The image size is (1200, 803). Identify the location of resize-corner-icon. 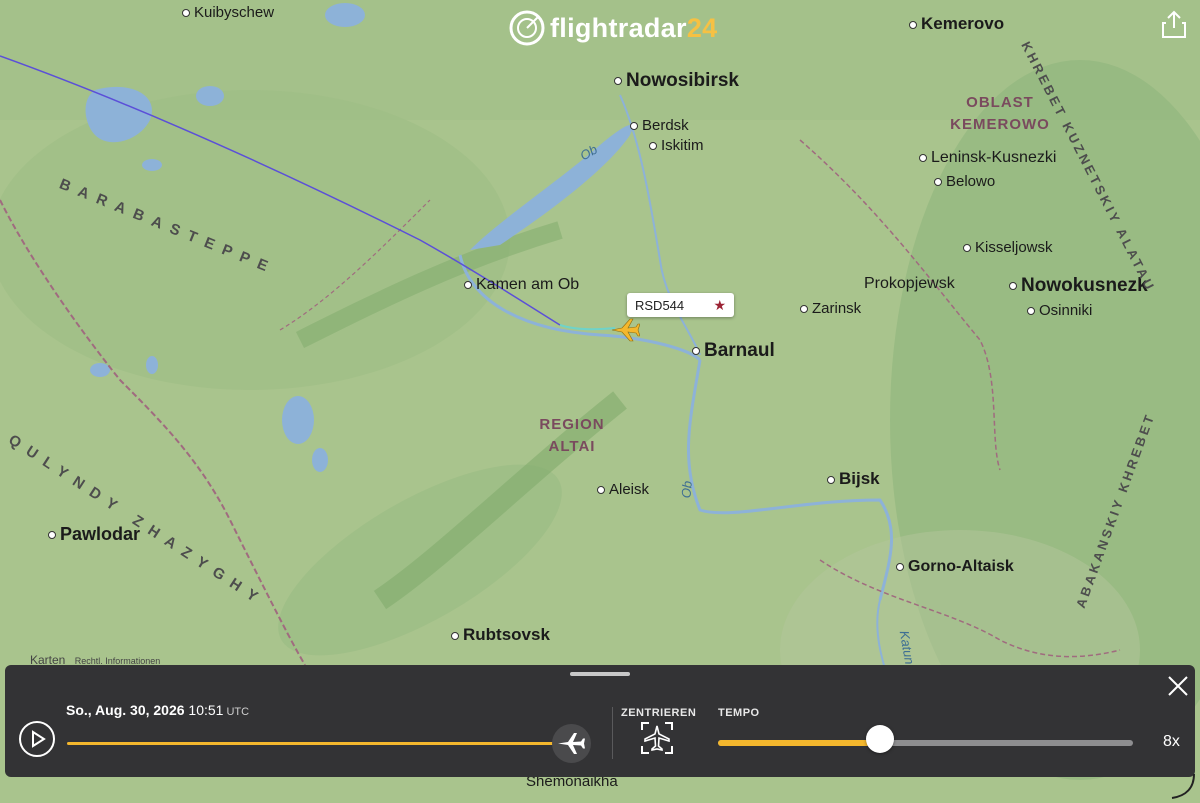
(1183, 786).